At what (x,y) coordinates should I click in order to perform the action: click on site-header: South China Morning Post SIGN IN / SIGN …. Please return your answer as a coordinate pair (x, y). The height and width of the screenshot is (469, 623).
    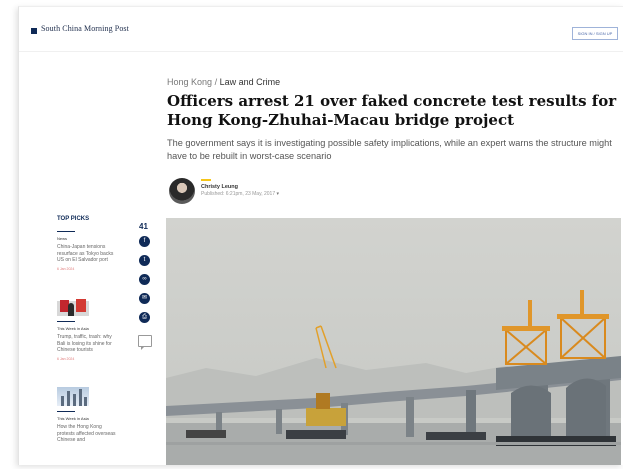
    Looking at the image, I should click on (321, 29).